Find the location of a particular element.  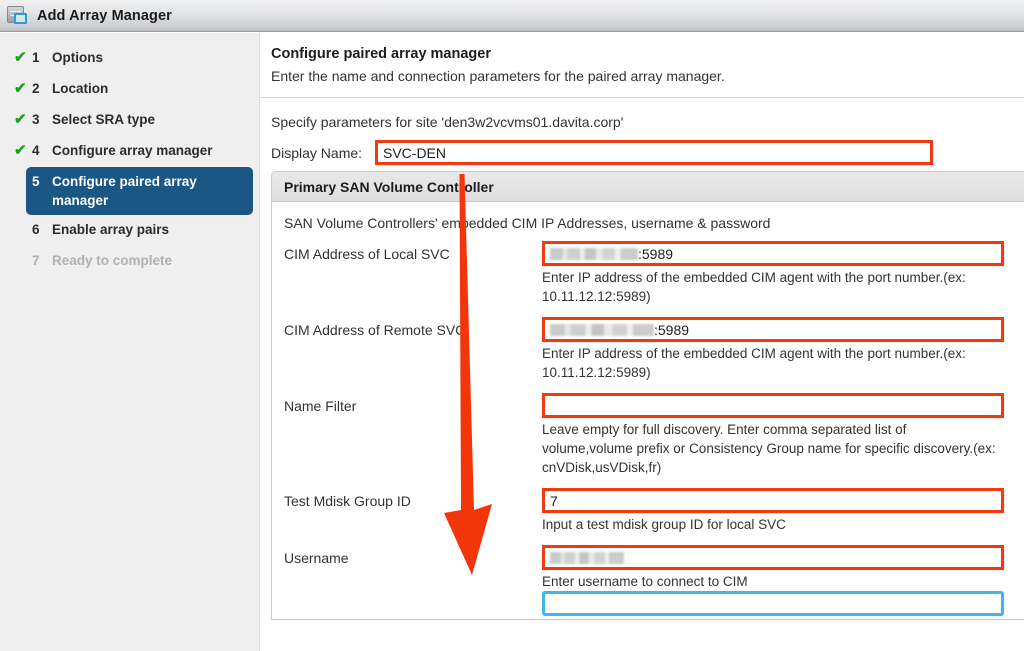

panel-title: Primary SAN Volume Controller is located at coordinates (389, 186).